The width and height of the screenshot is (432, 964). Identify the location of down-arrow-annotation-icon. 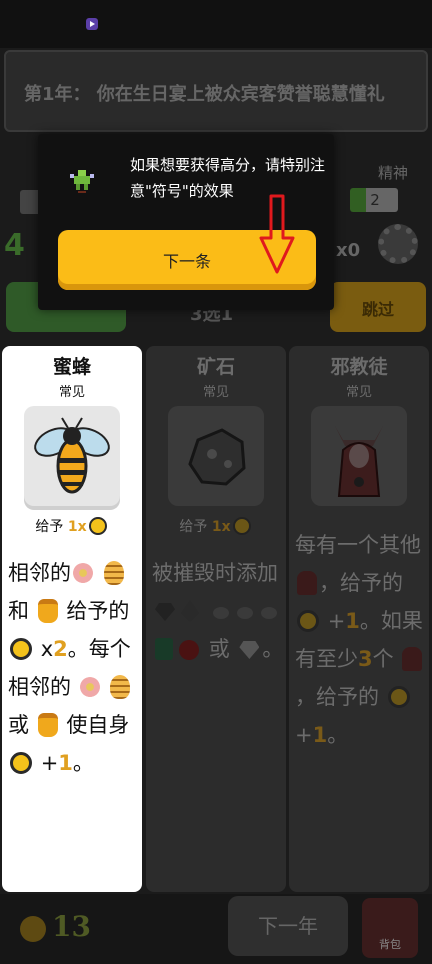
(277, 234).